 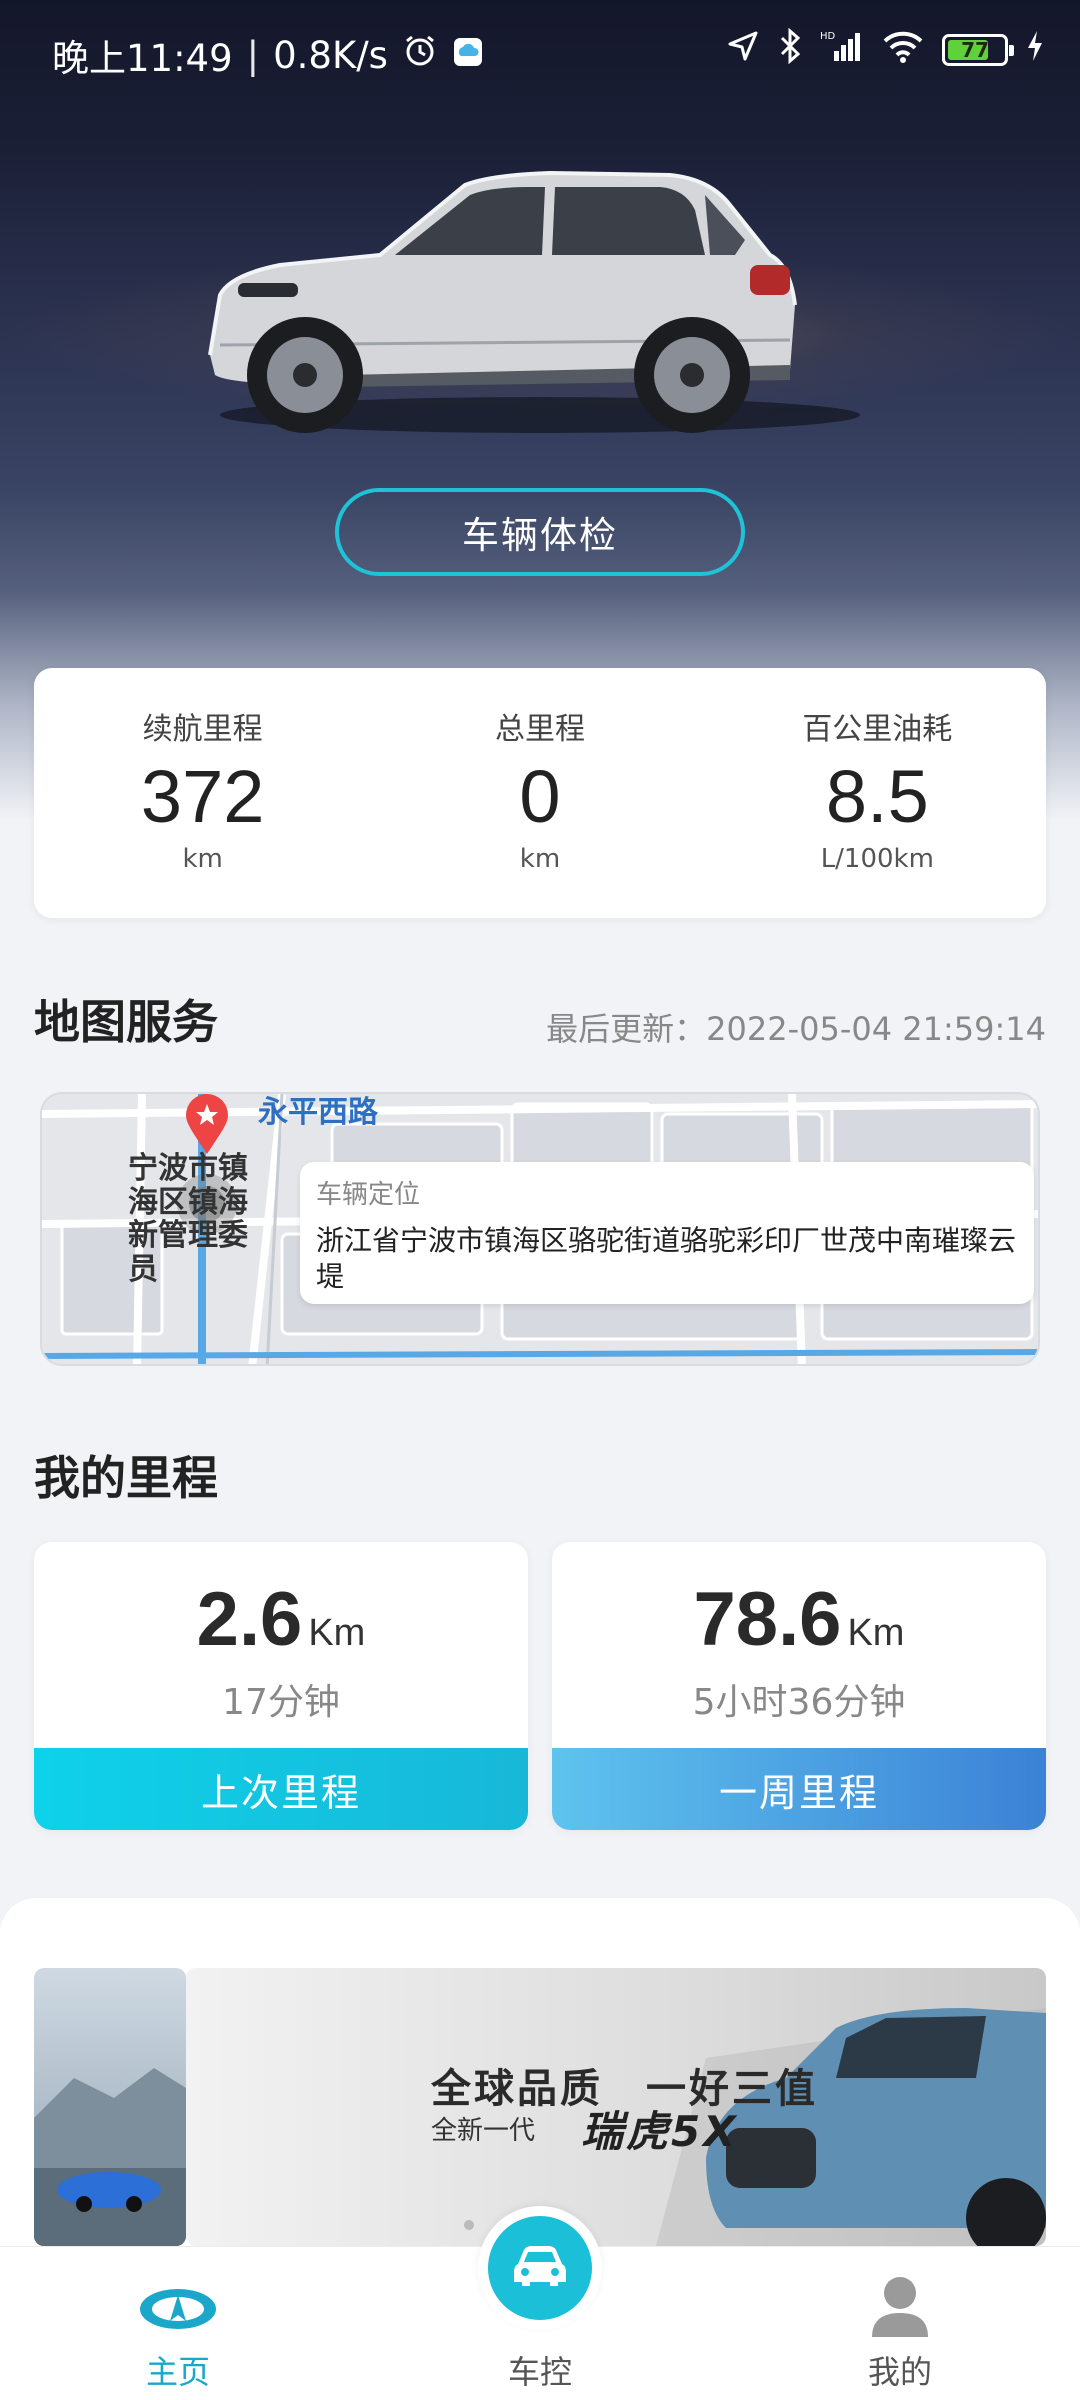 I want to click on location-pin-icon, so click(x=207, y=1125).